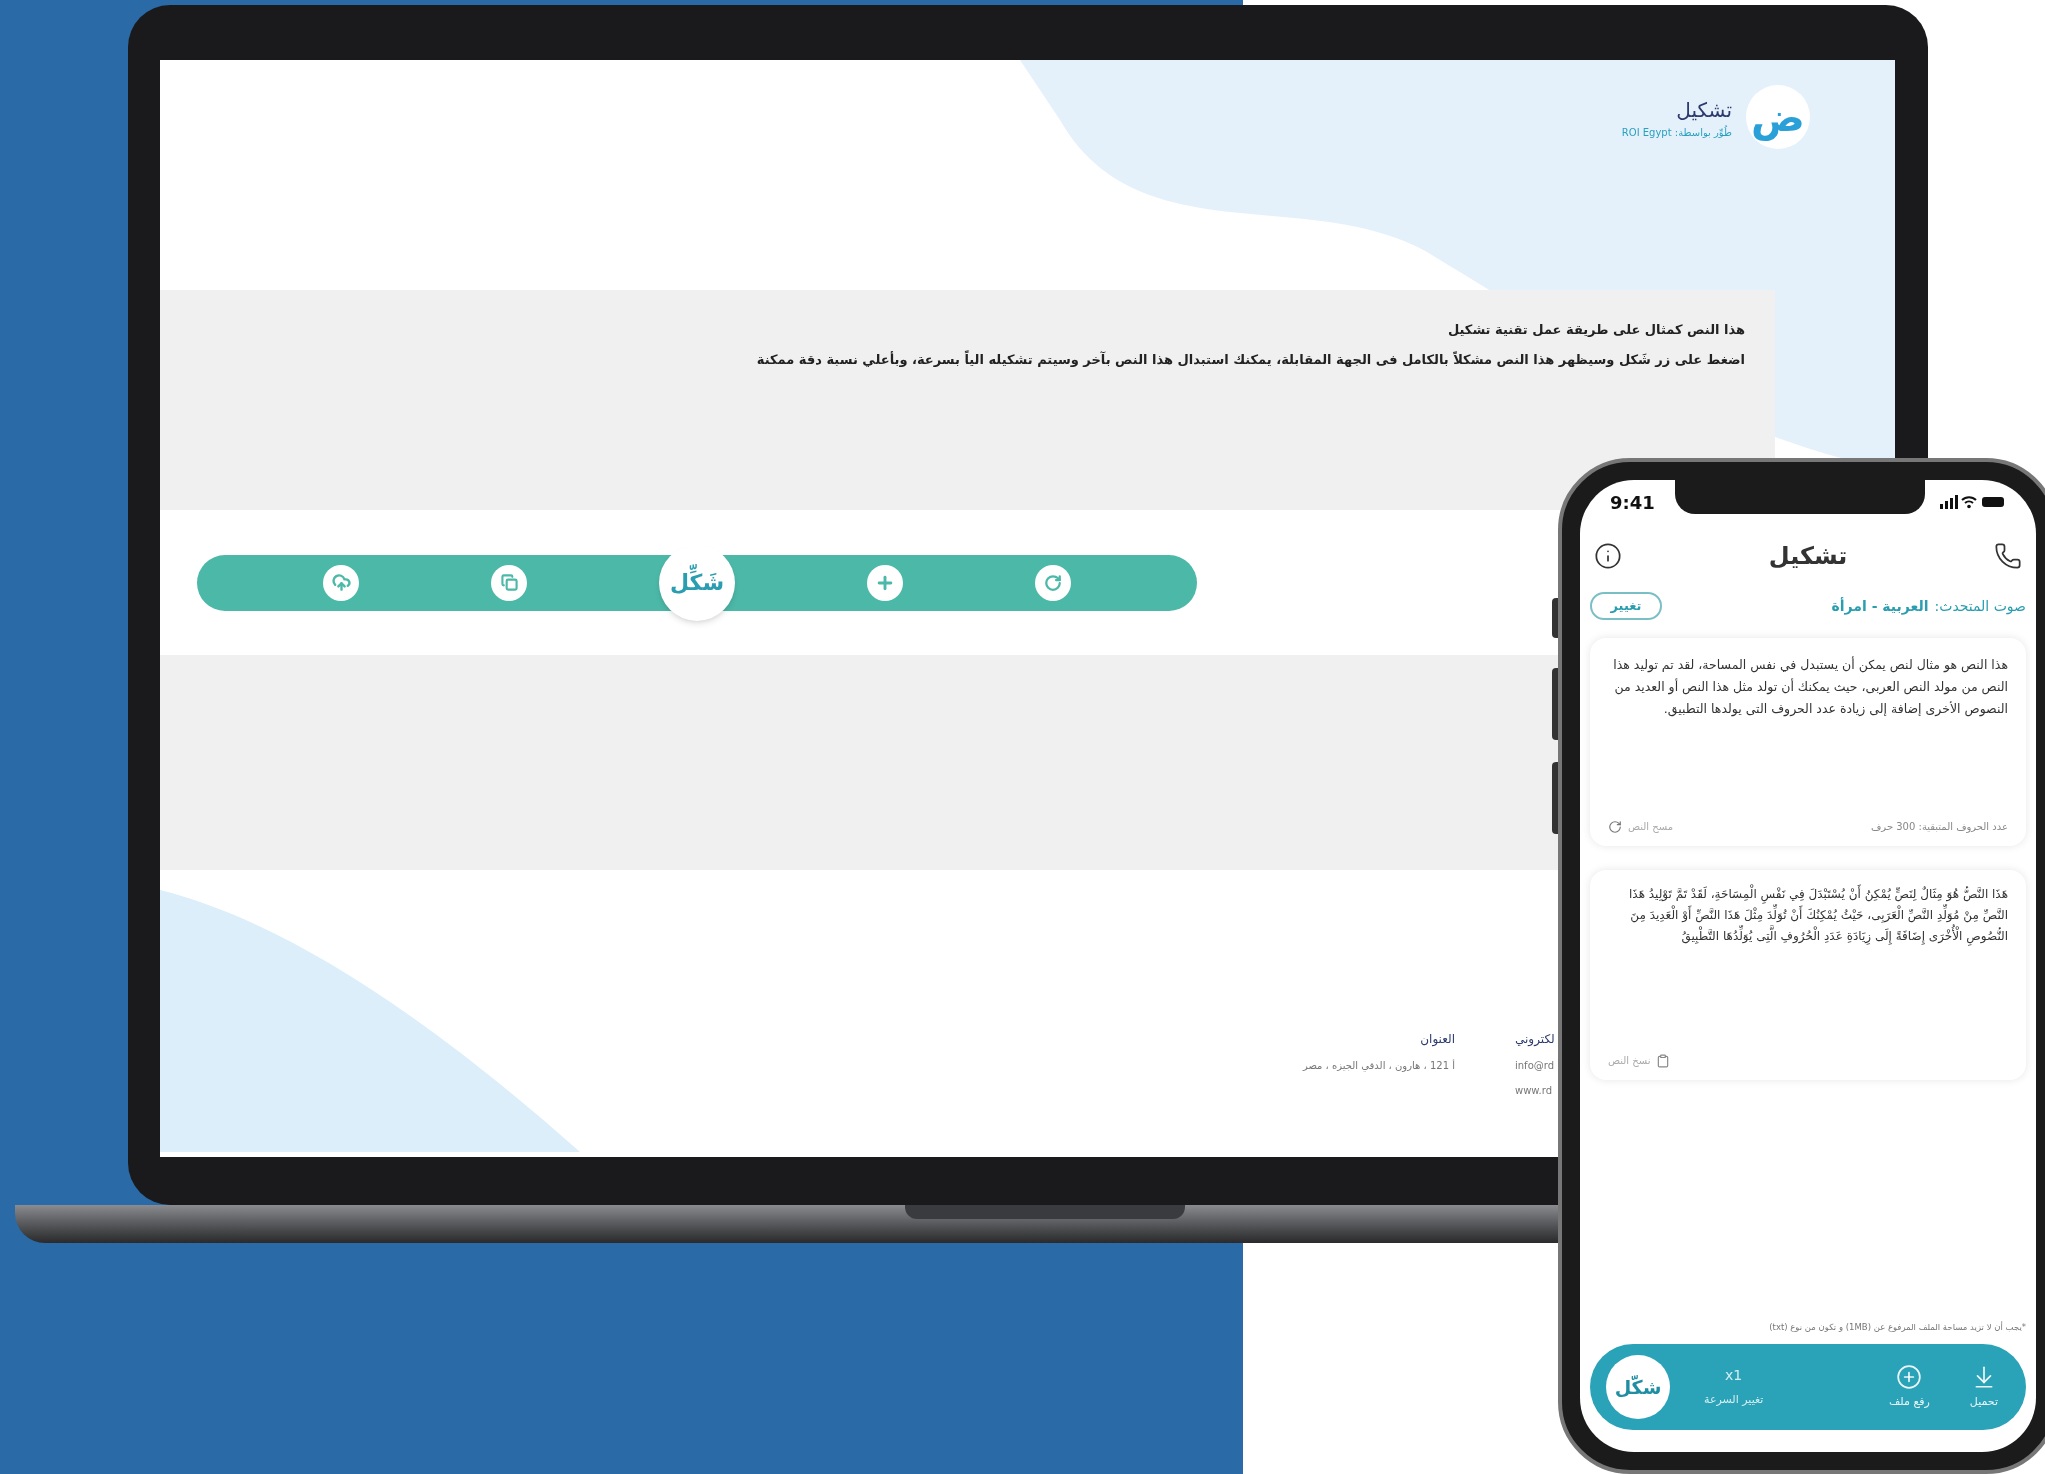  Describe the element at coordinates (1632, 502) in the screenshot. I see `status-time: 9:41` at that location.